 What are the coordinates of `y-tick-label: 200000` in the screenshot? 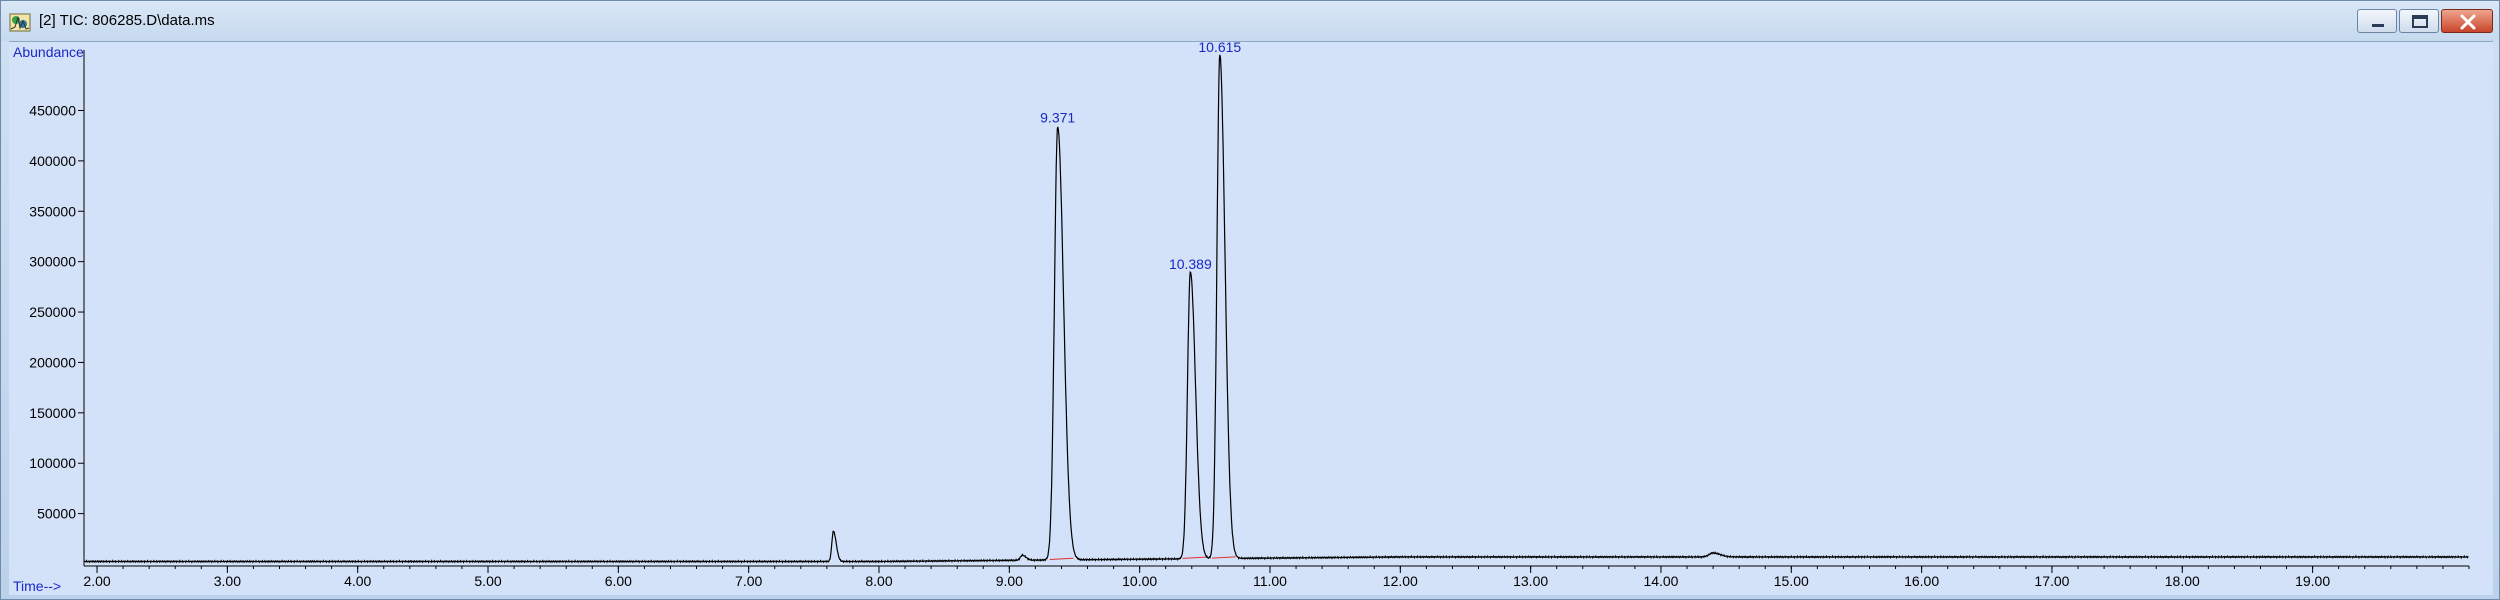 It's located at (52, 362).